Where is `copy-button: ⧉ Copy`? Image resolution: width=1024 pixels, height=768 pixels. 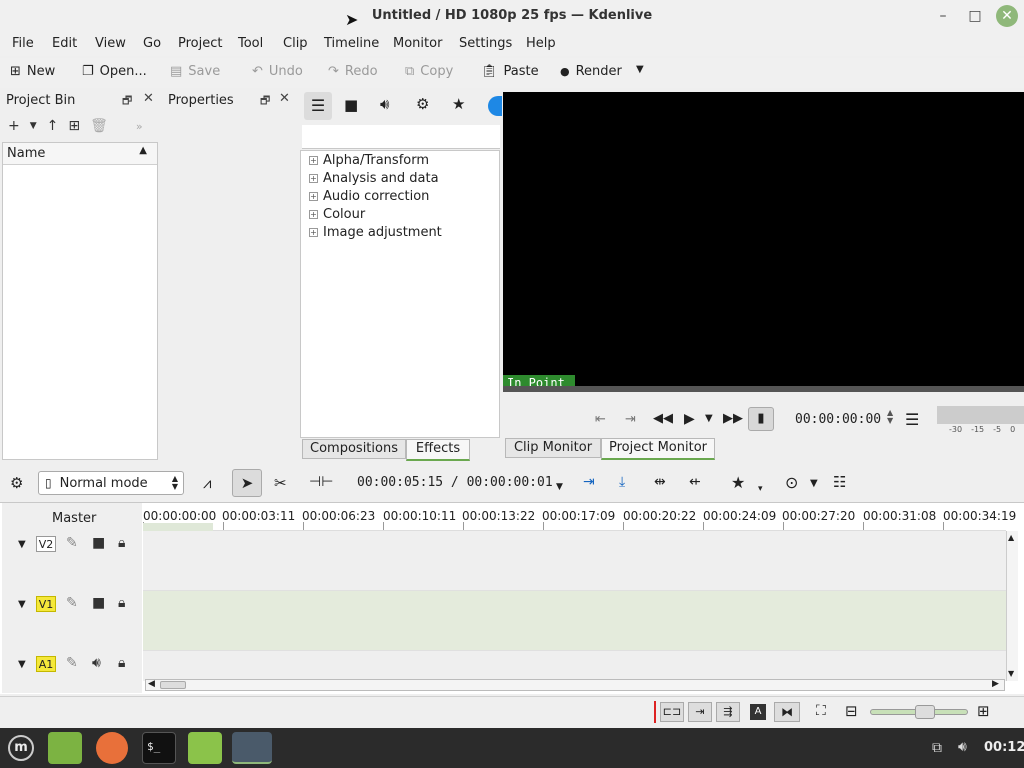
copy-button: ⧉ Copy is located at coordinates (429, 71).